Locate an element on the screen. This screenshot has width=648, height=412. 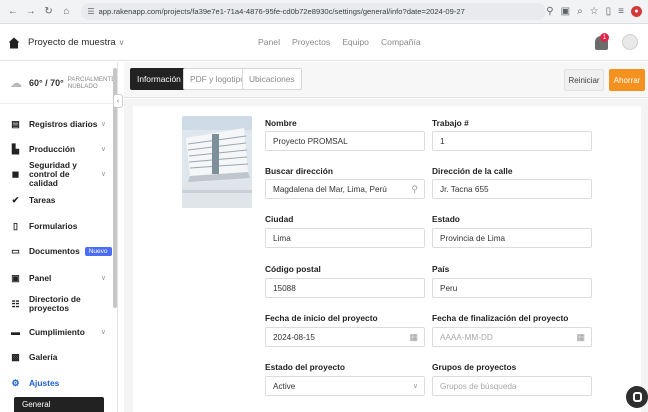
buscar-direccion-value: Magdalena del Mar, Lima, Perú is located at coordinates (330, 189).